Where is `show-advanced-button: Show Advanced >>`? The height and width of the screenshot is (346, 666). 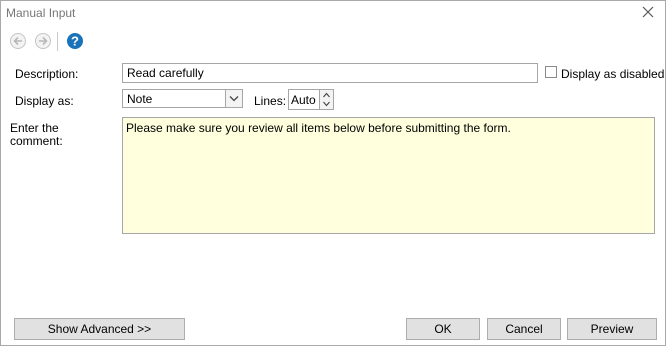 show-advanced-button: Show Advanced >> is located at coordinates (99, 329).